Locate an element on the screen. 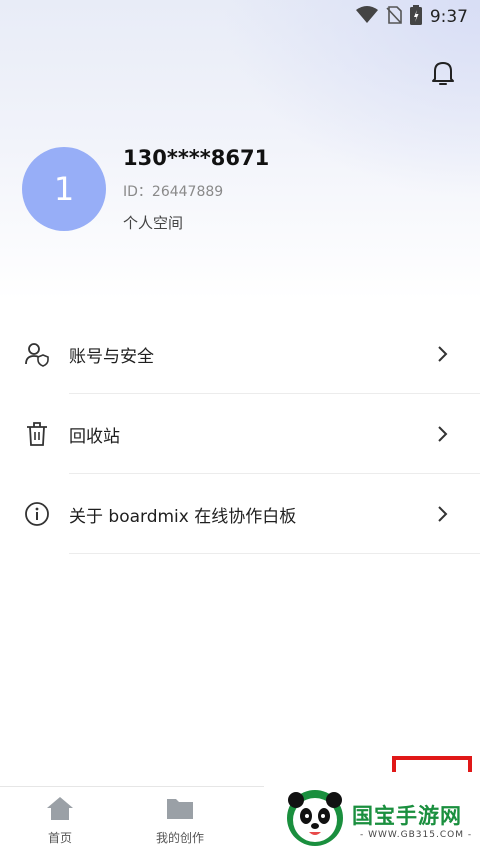 The image size is (480, 853). home-icon is located at coordinates (60, 810).